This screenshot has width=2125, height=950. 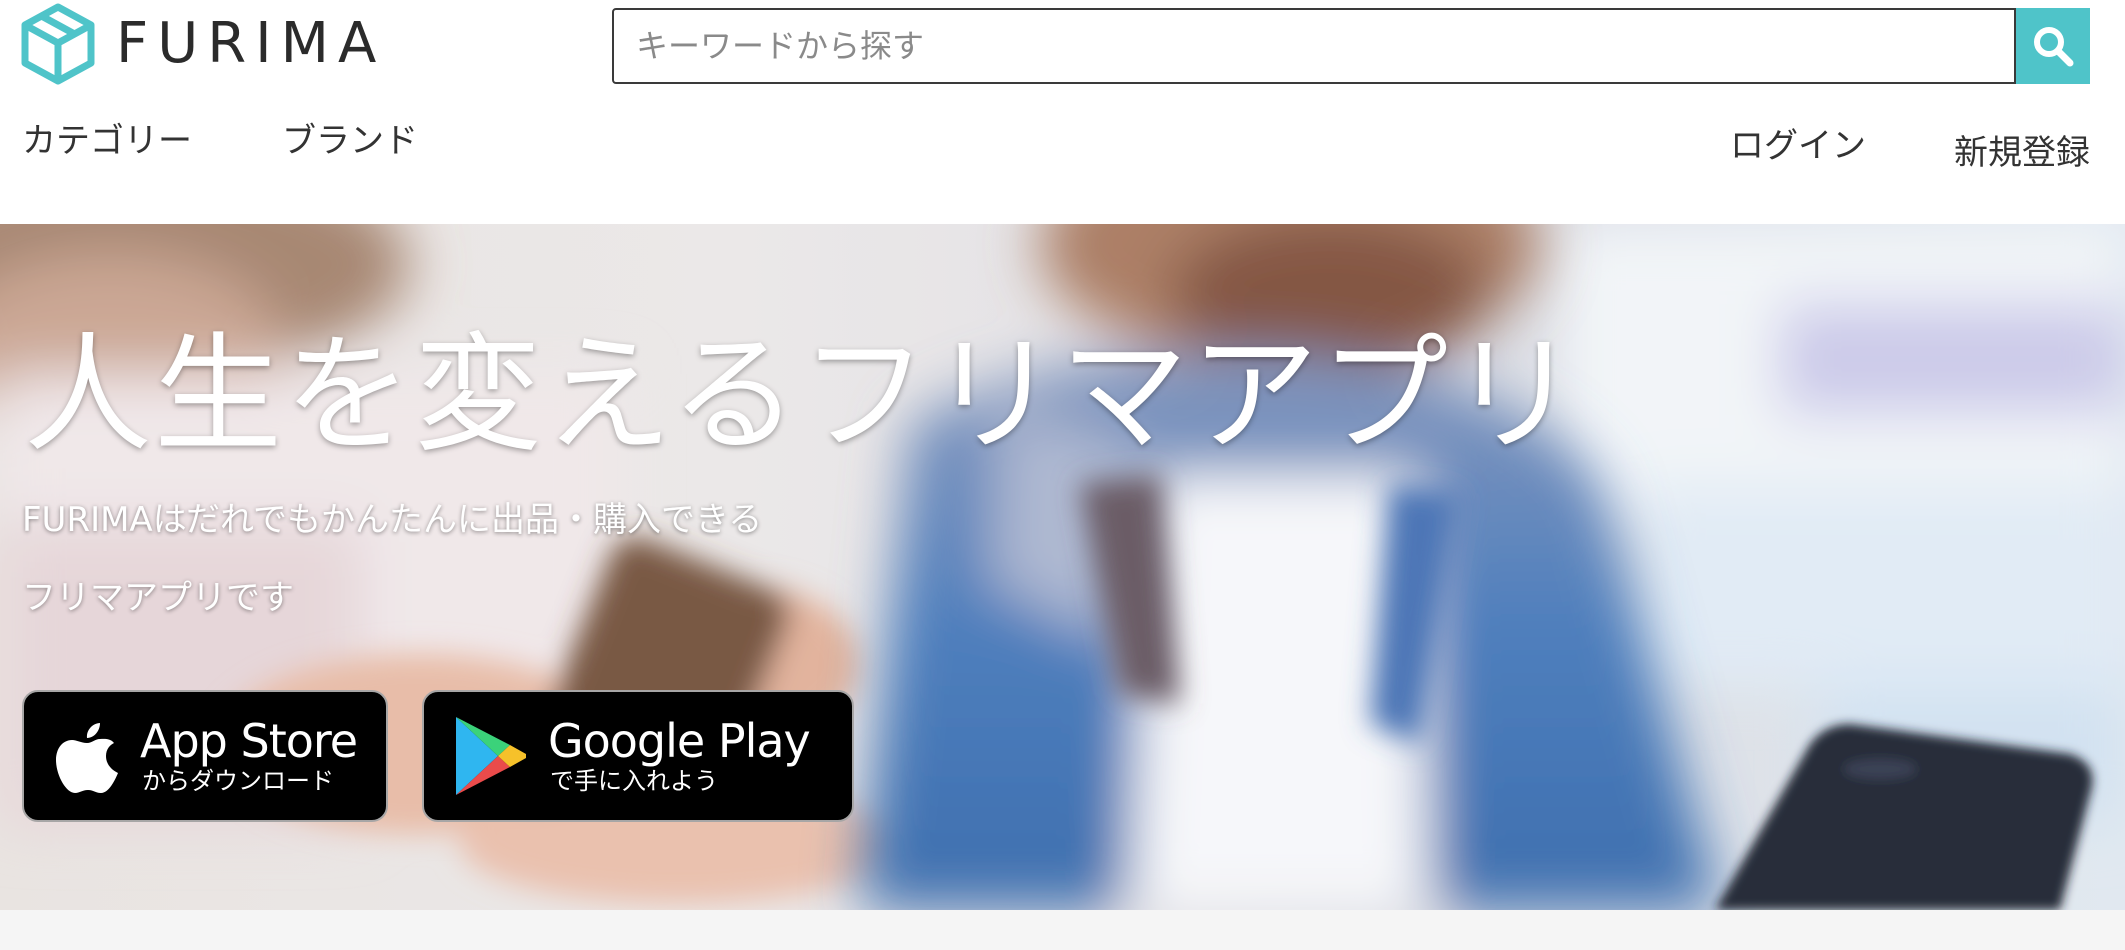 I want to click on app-store-badge: App Store からダウンロード, so click(x=205, y=756).